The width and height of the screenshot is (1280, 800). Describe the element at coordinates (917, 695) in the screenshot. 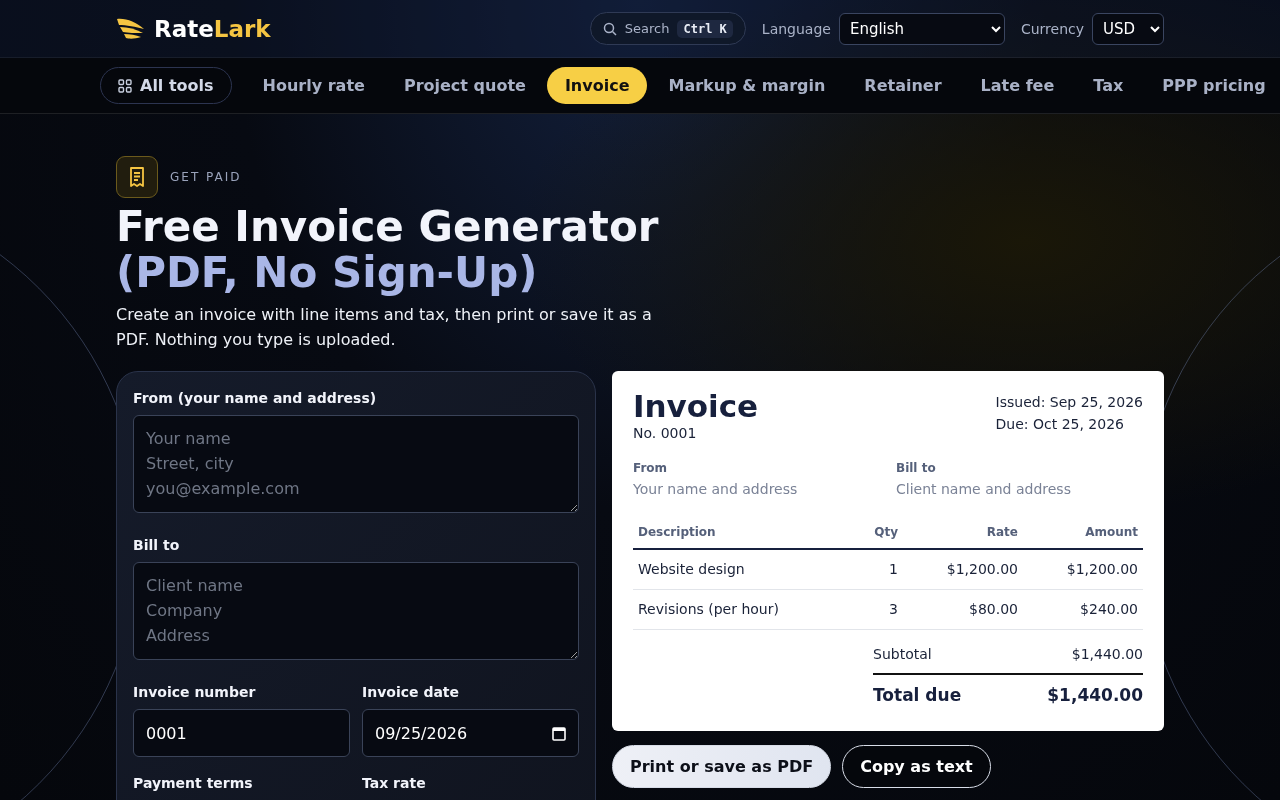

I see `total-label: Total due` at that location.